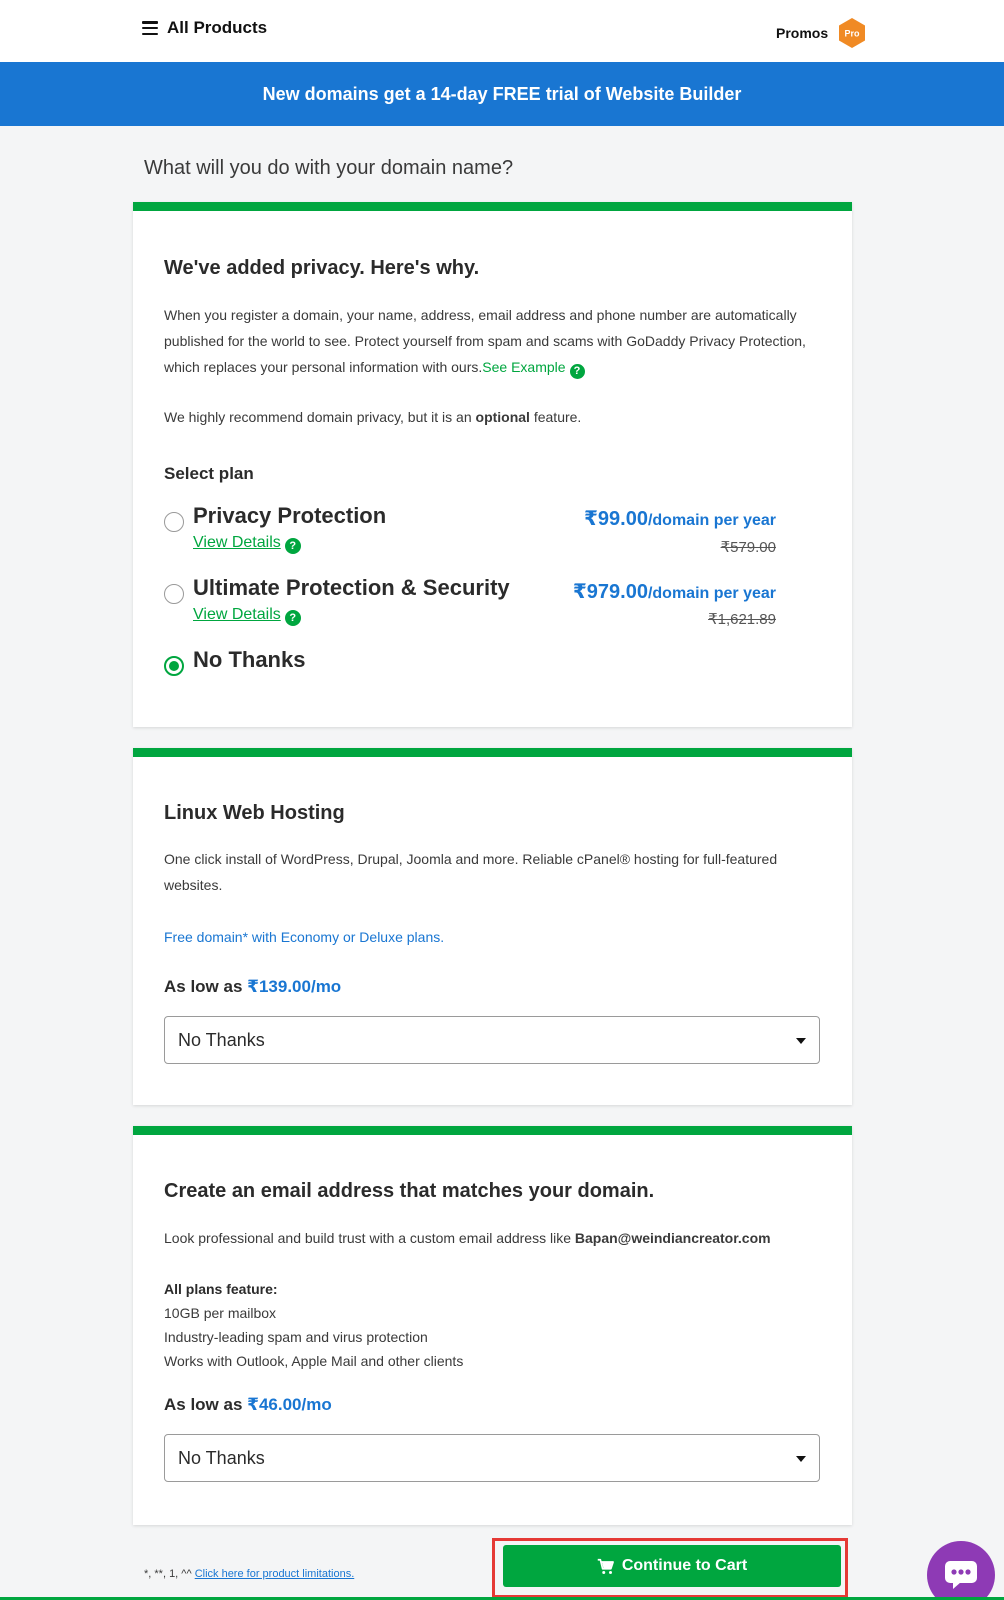 This screenshot has height=1600, width=1004. What do you see at coordinates (961, 1575) in the screenshot?
I see `chat-bubble-icon` at bounding box center [961, 1575].